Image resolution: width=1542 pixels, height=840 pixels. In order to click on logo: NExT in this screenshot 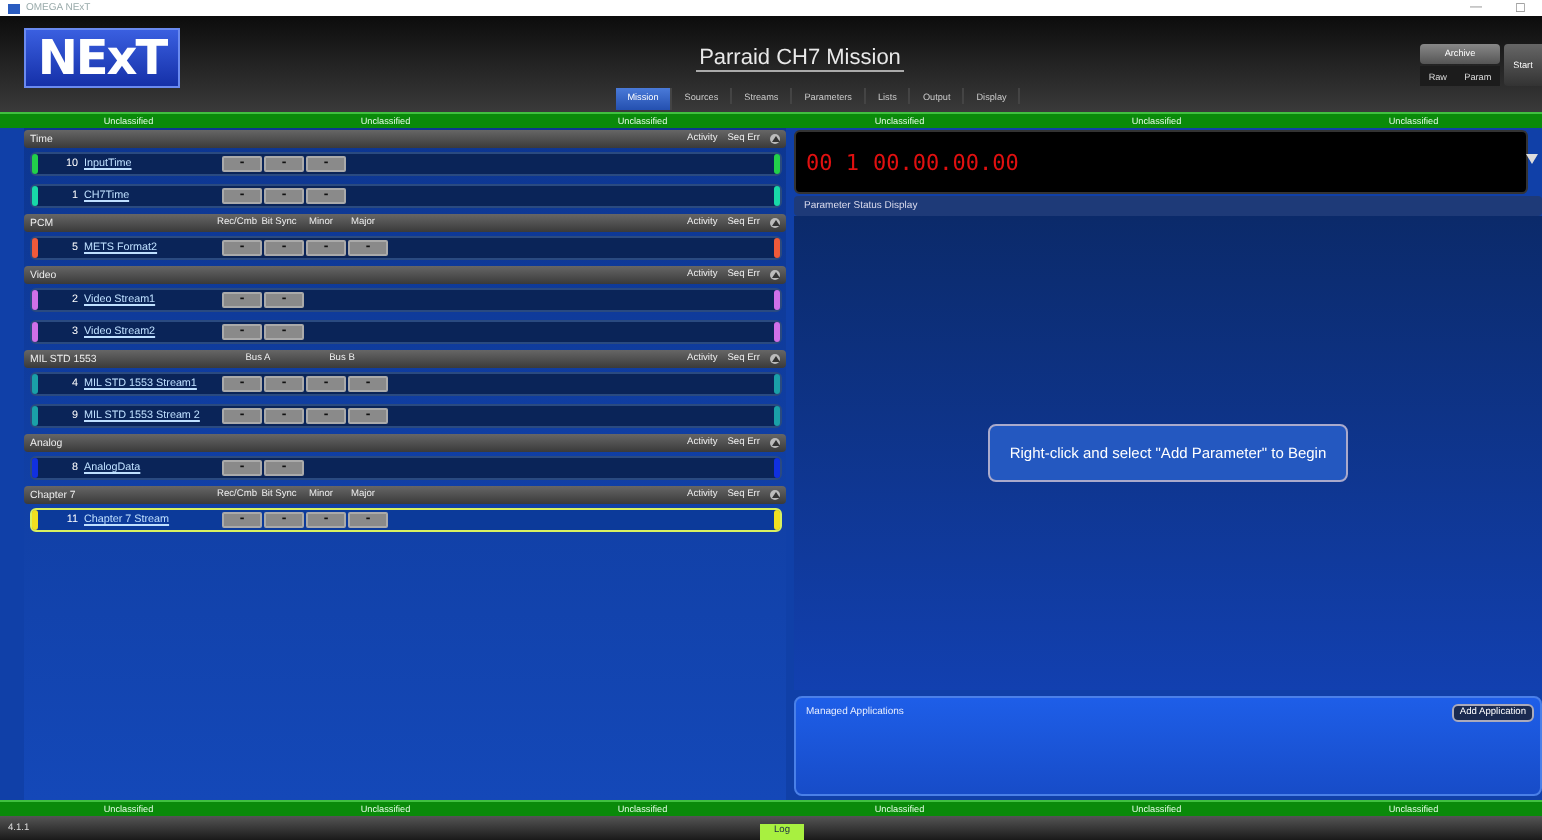, I will do `click(102, 58)`.